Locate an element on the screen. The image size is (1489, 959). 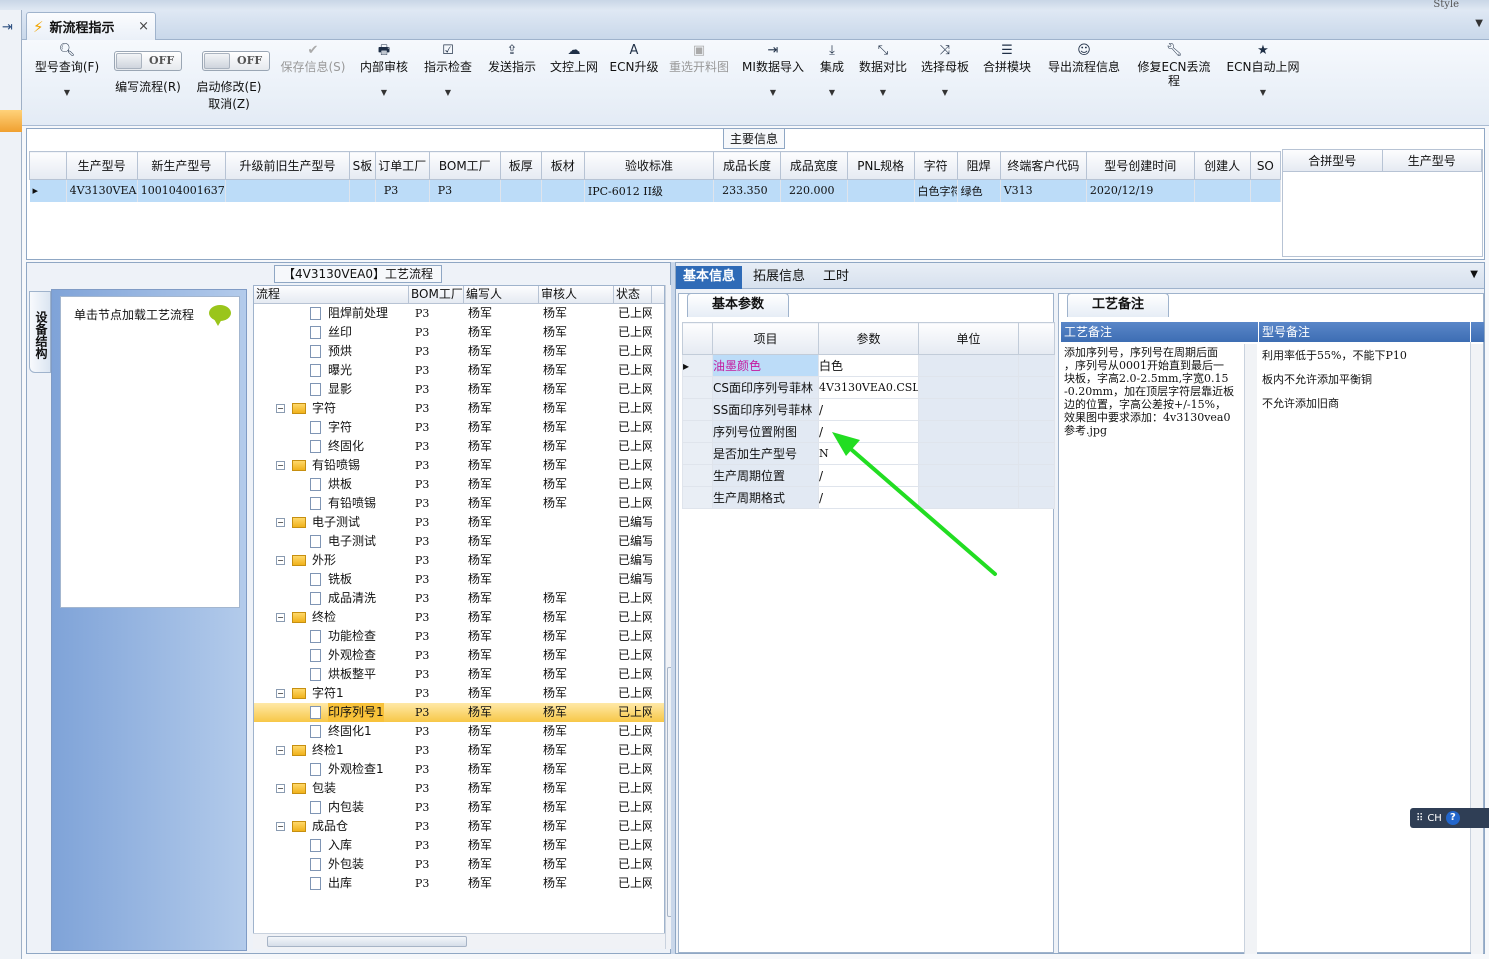
tree-node: 电子测试 P3 杨军 已编写 is located at coordinates (459, 541).